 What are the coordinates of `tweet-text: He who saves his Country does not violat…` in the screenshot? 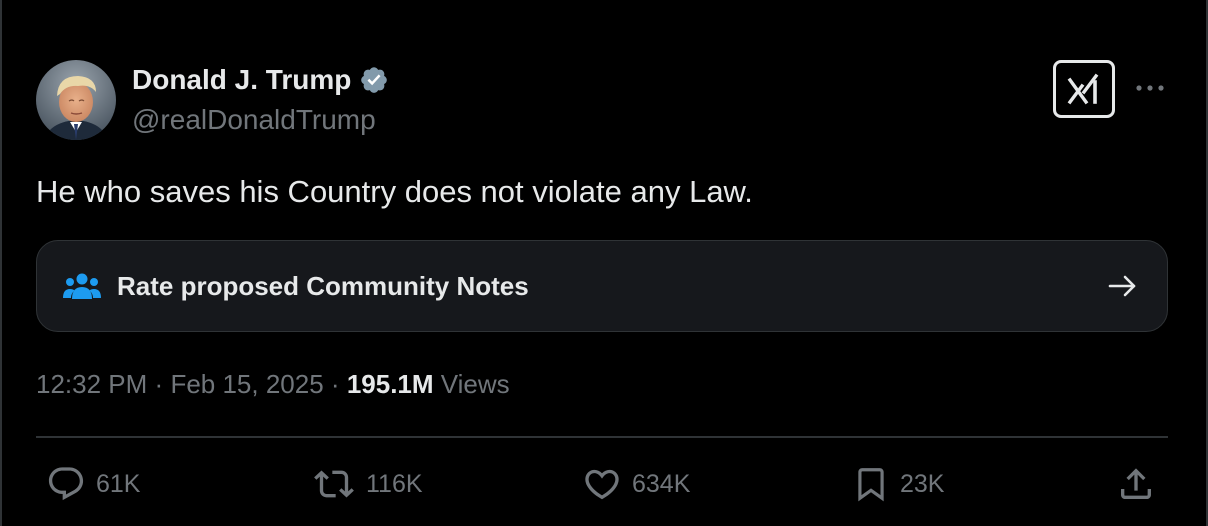 It's located at (394, 191).